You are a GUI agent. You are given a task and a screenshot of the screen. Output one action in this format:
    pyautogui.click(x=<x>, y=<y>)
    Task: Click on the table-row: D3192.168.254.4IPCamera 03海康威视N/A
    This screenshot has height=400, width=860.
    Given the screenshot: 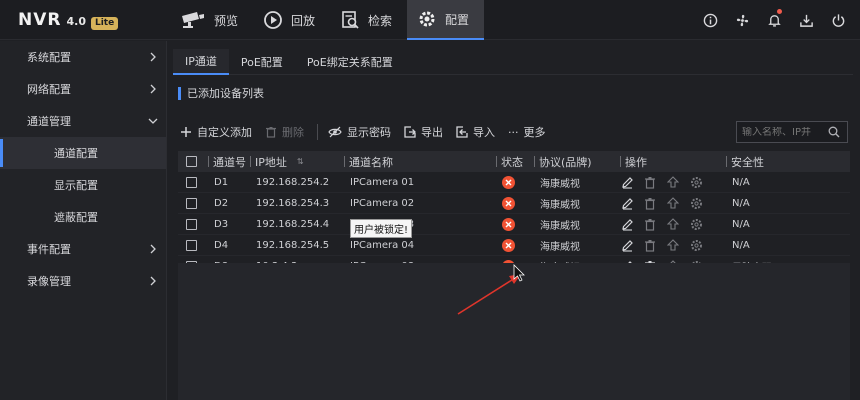 What is the action you would take?
    pyautogui.click(x=514, y=224)
    